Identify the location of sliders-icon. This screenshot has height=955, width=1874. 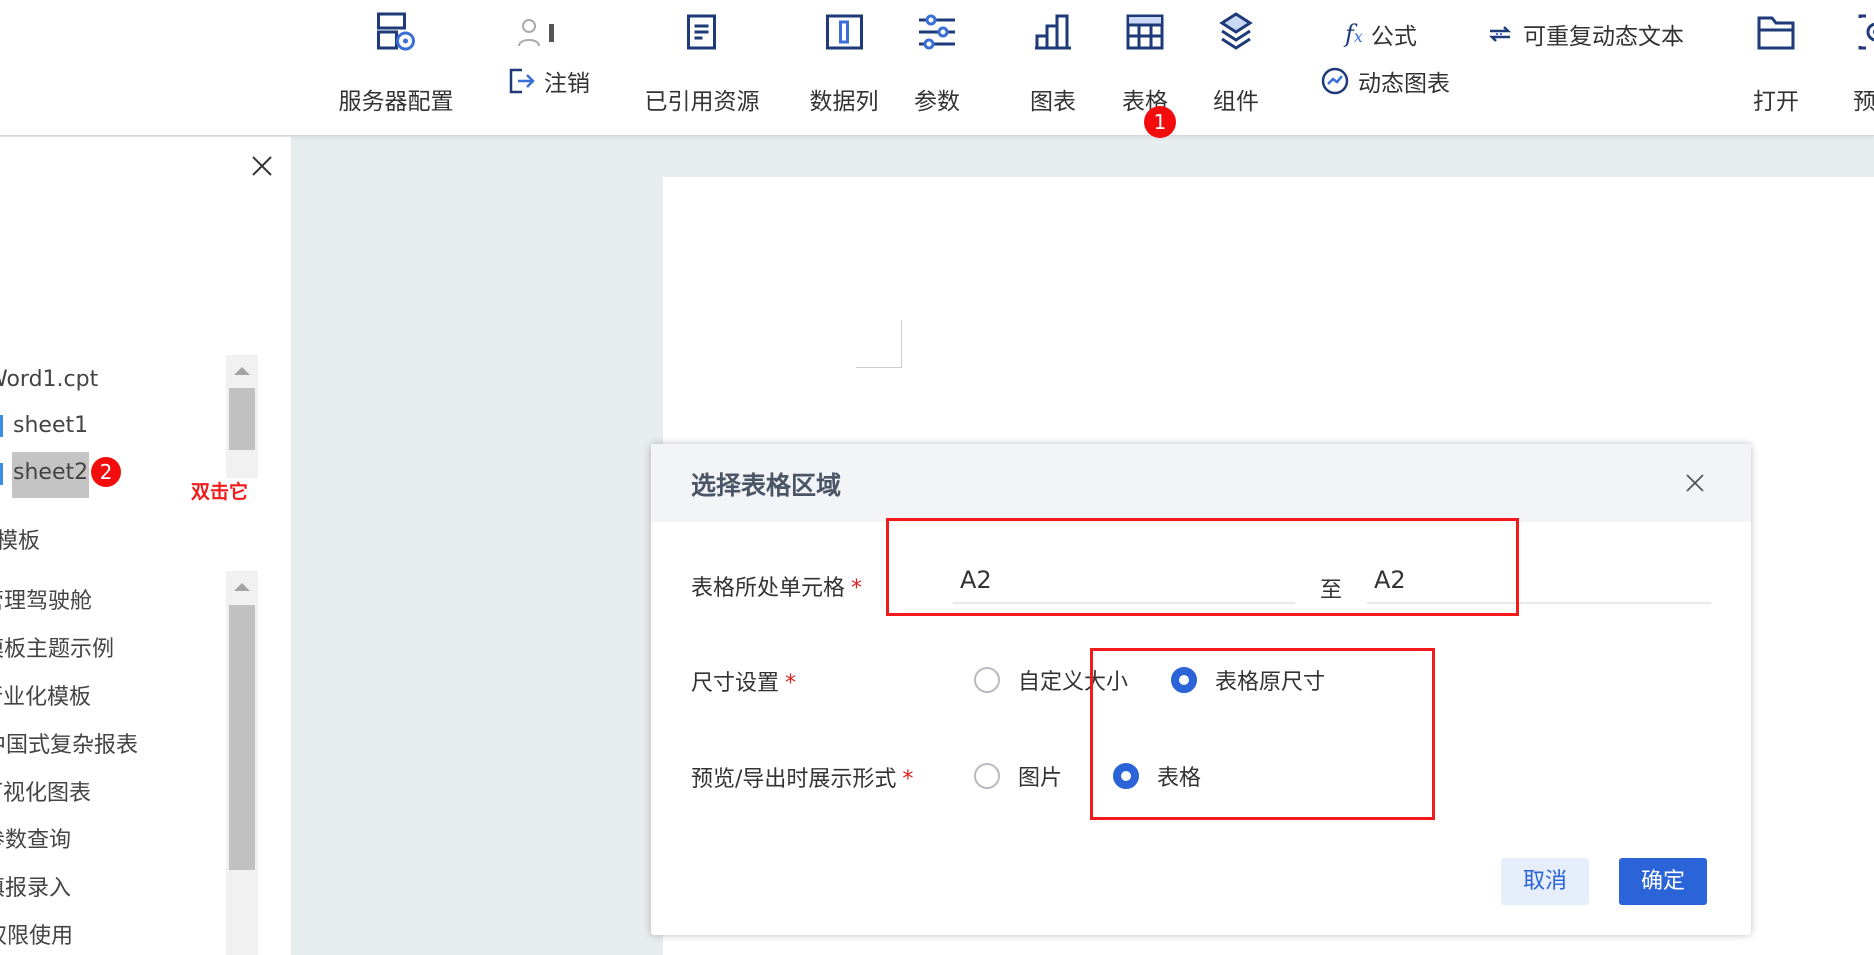
(937, 32).